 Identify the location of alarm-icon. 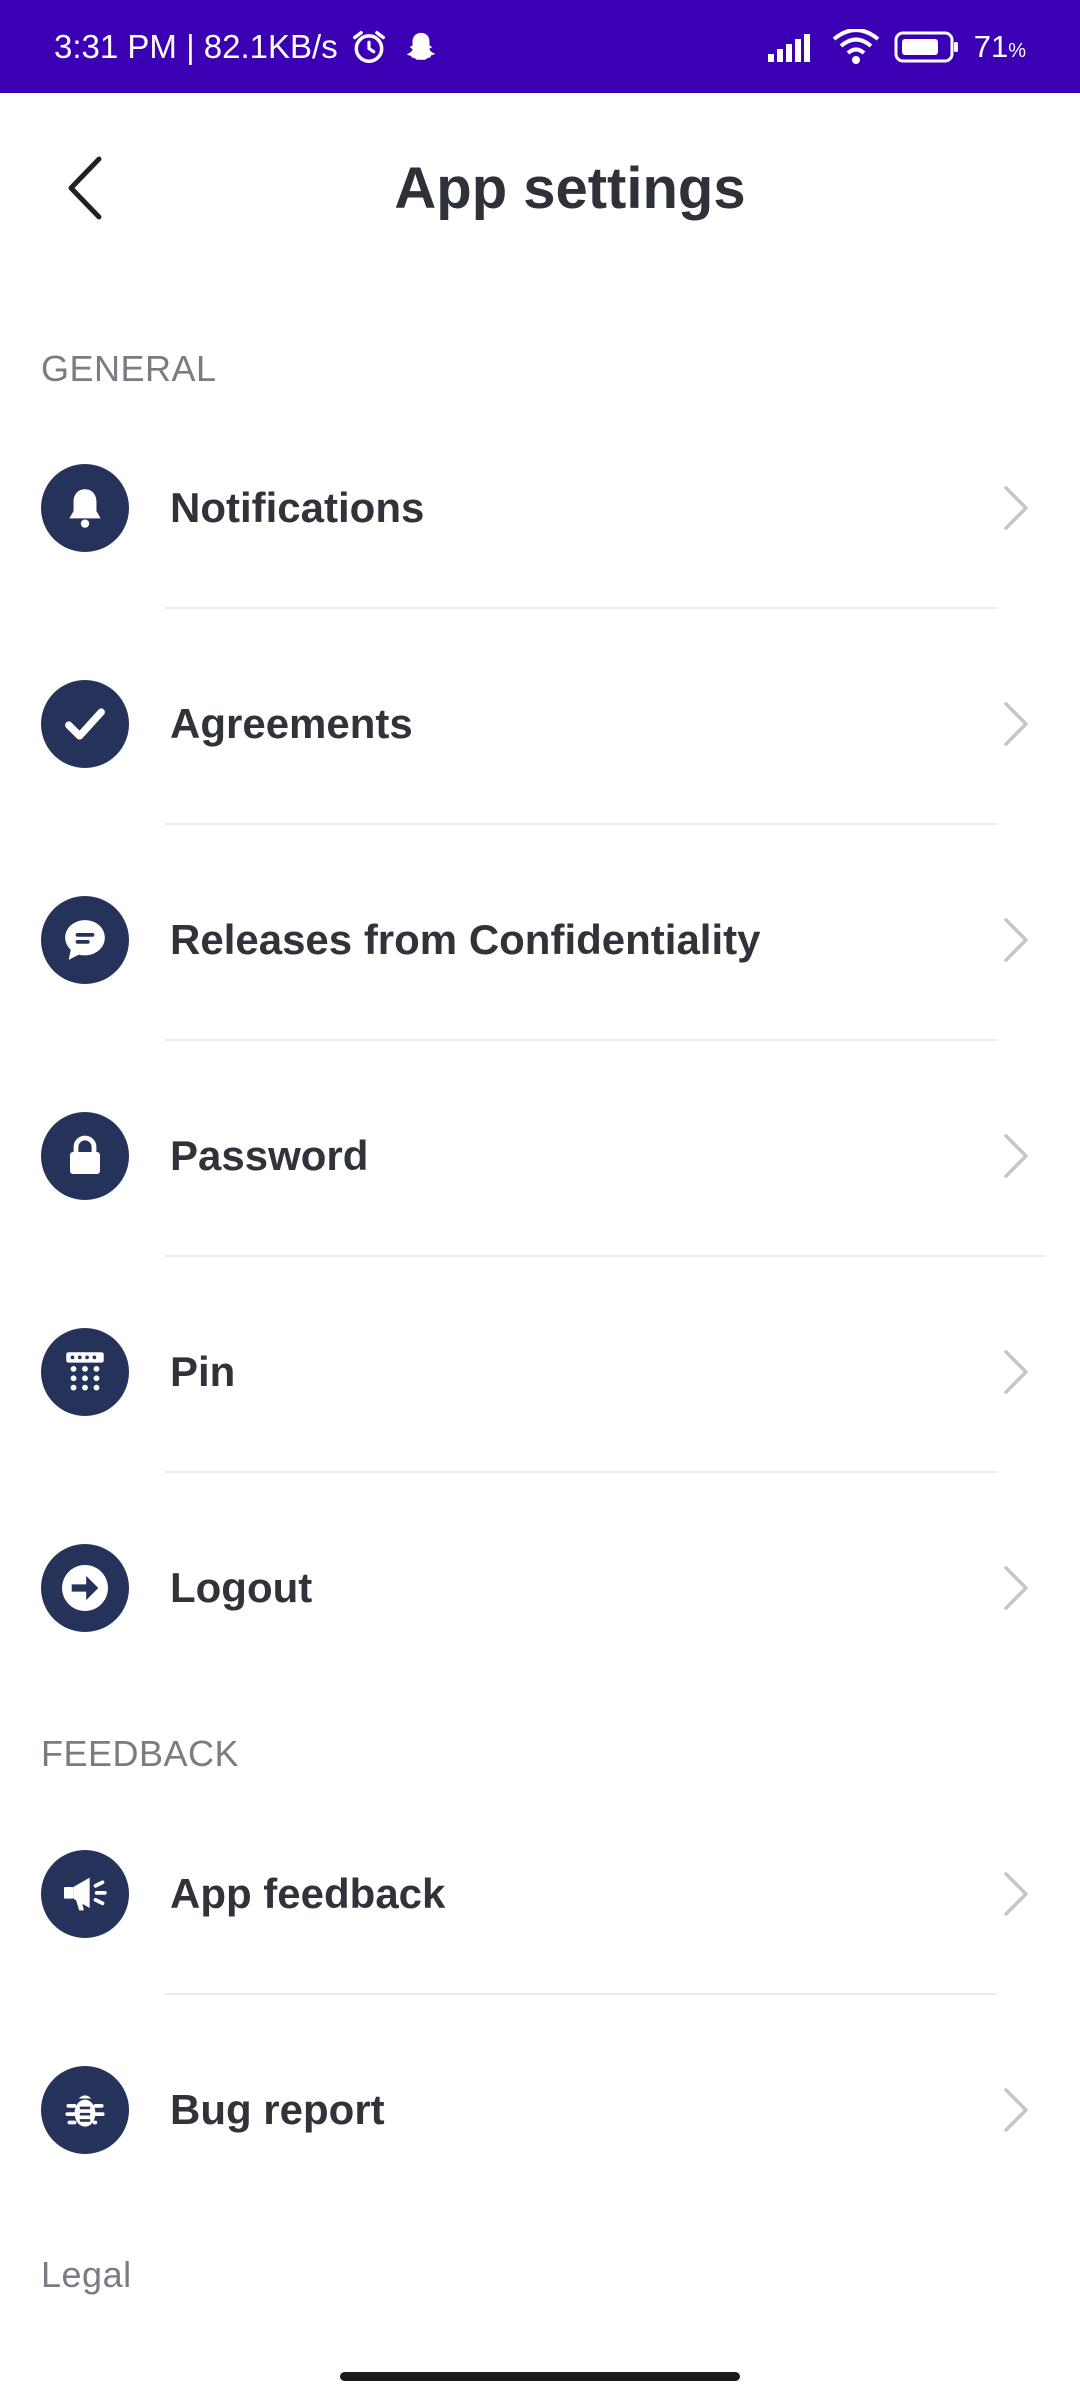
(369, 47).